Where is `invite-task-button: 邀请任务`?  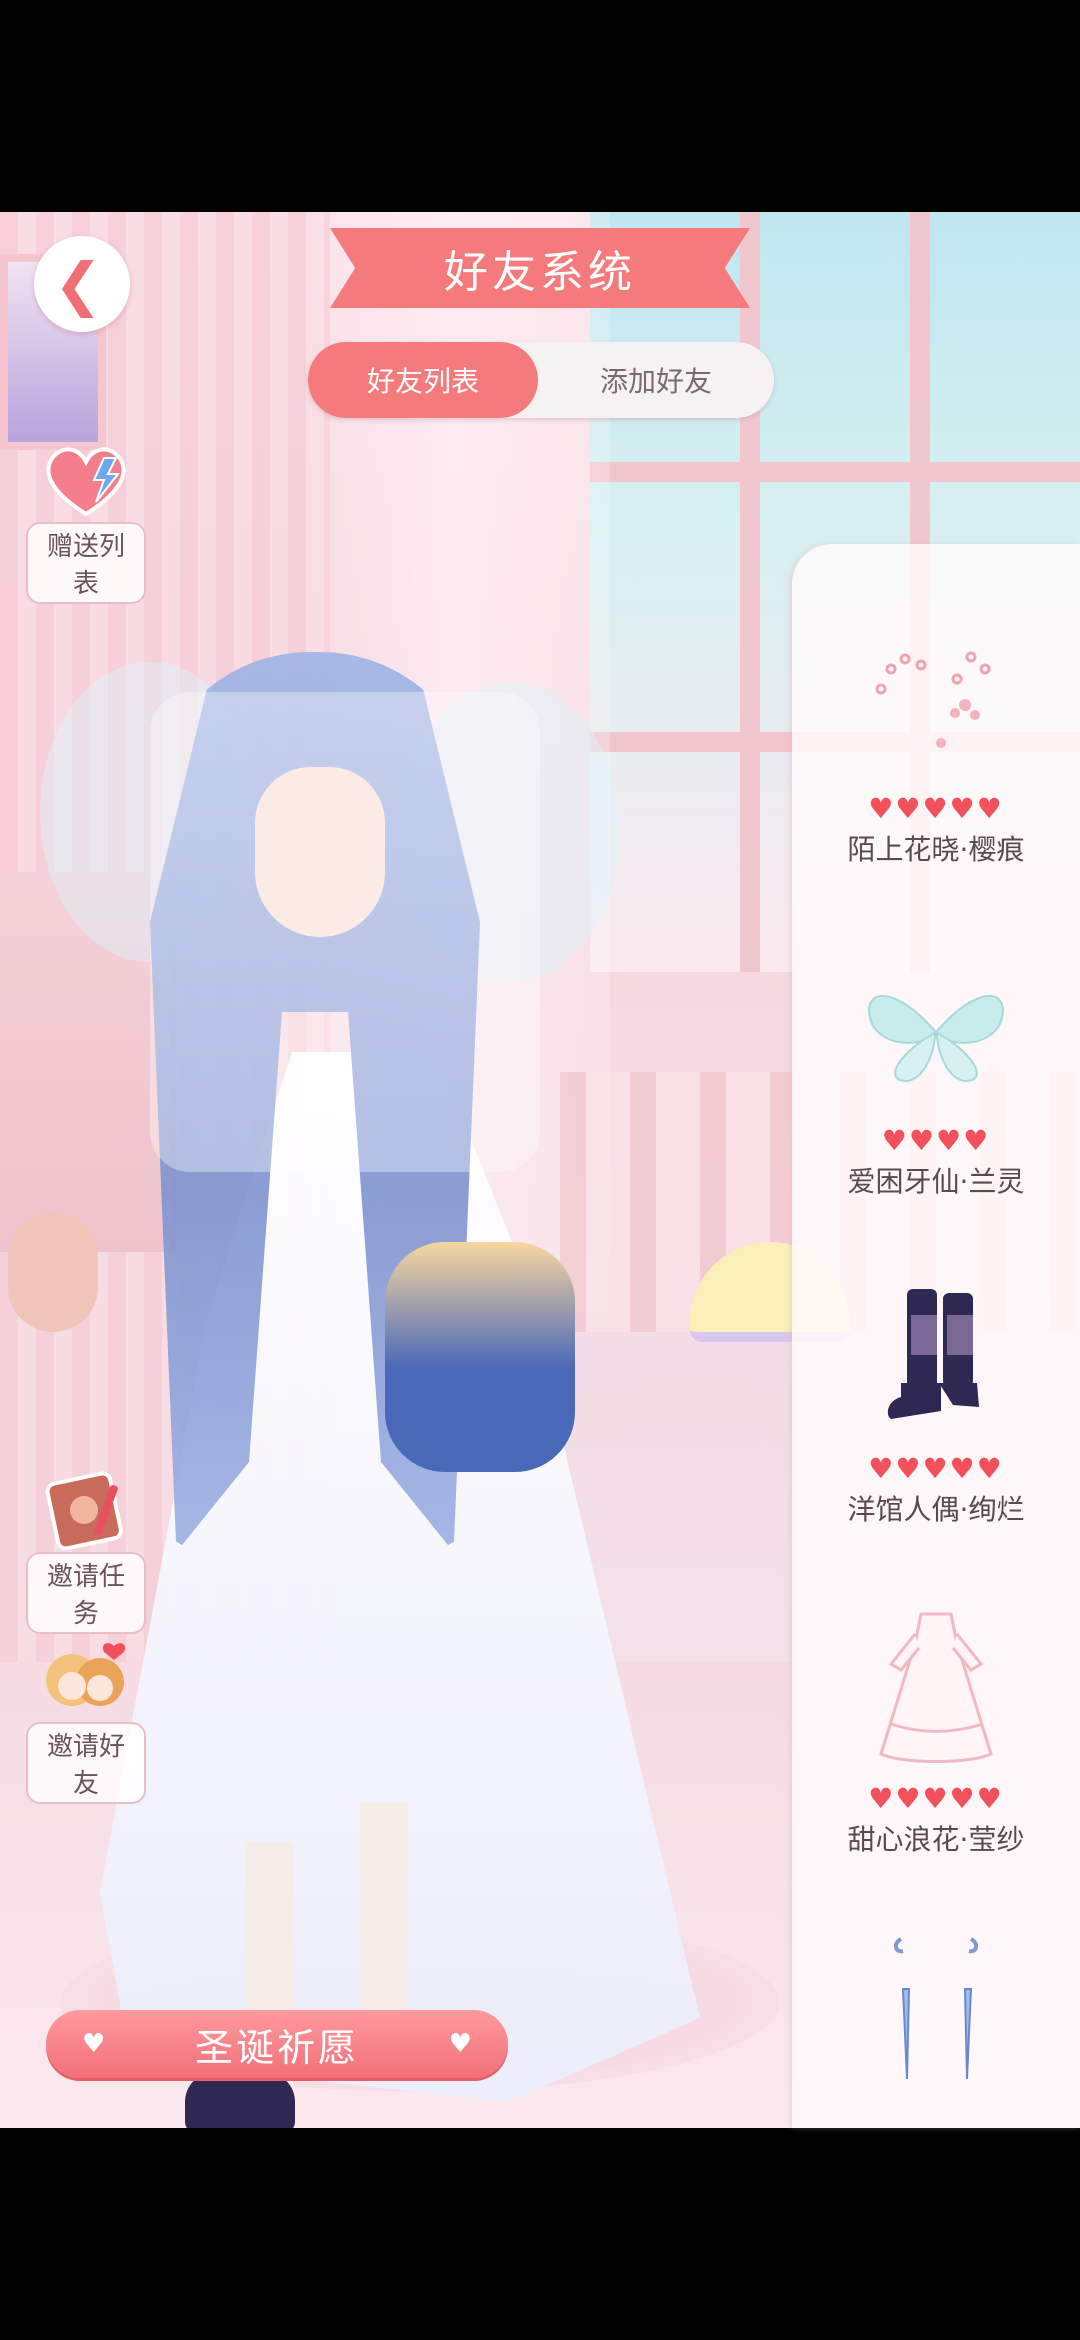 invite-task-button: 邀请任务 is located at coordinates (86, 1552).